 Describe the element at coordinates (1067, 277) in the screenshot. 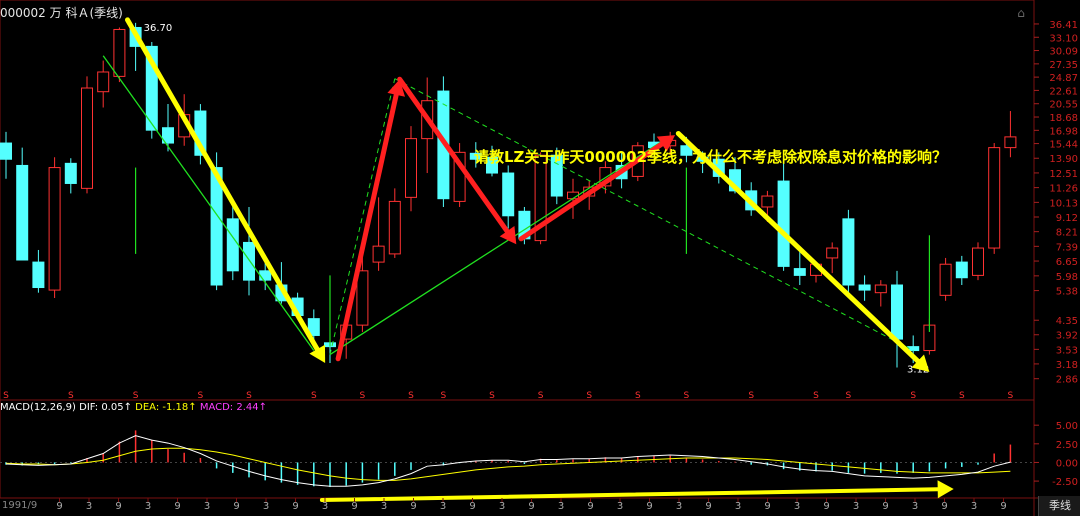

I see `price-tick-label: 5.98` at that location.